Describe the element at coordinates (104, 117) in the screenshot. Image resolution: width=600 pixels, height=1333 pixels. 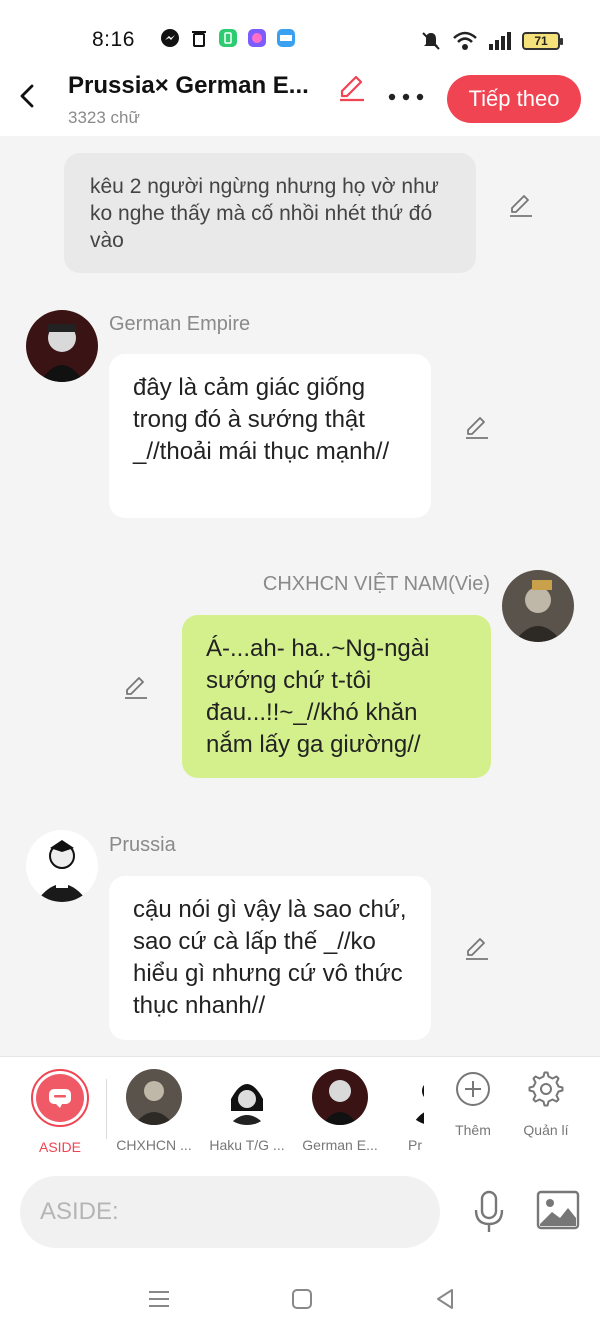
I see `word-count: 3323 chữ` at that location.